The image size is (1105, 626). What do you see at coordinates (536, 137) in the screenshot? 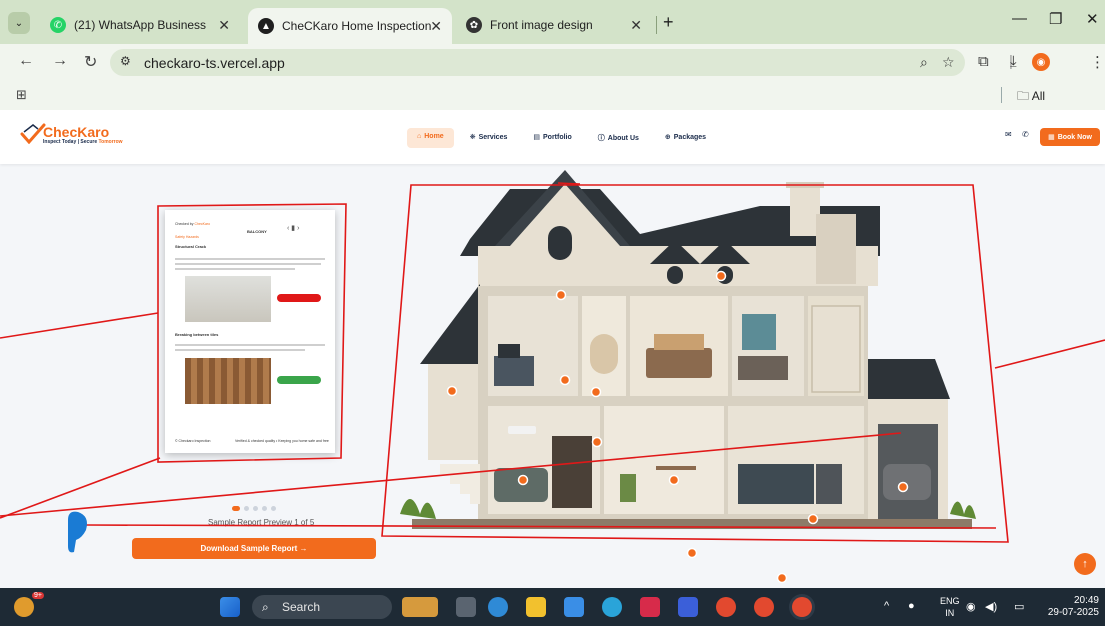
I see `portfolio-icon: ▤` at bounding box center [536, 137].